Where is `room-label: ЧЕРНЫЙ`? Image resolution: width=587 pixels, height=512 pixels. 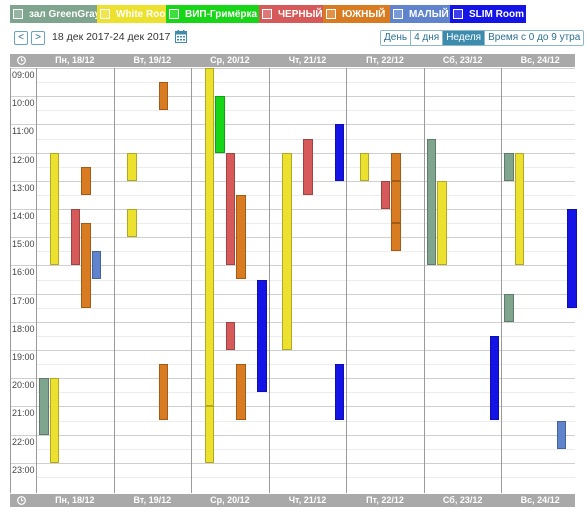 room-label: ЧЕРНЫЙ is located at coordinates (300, 14).